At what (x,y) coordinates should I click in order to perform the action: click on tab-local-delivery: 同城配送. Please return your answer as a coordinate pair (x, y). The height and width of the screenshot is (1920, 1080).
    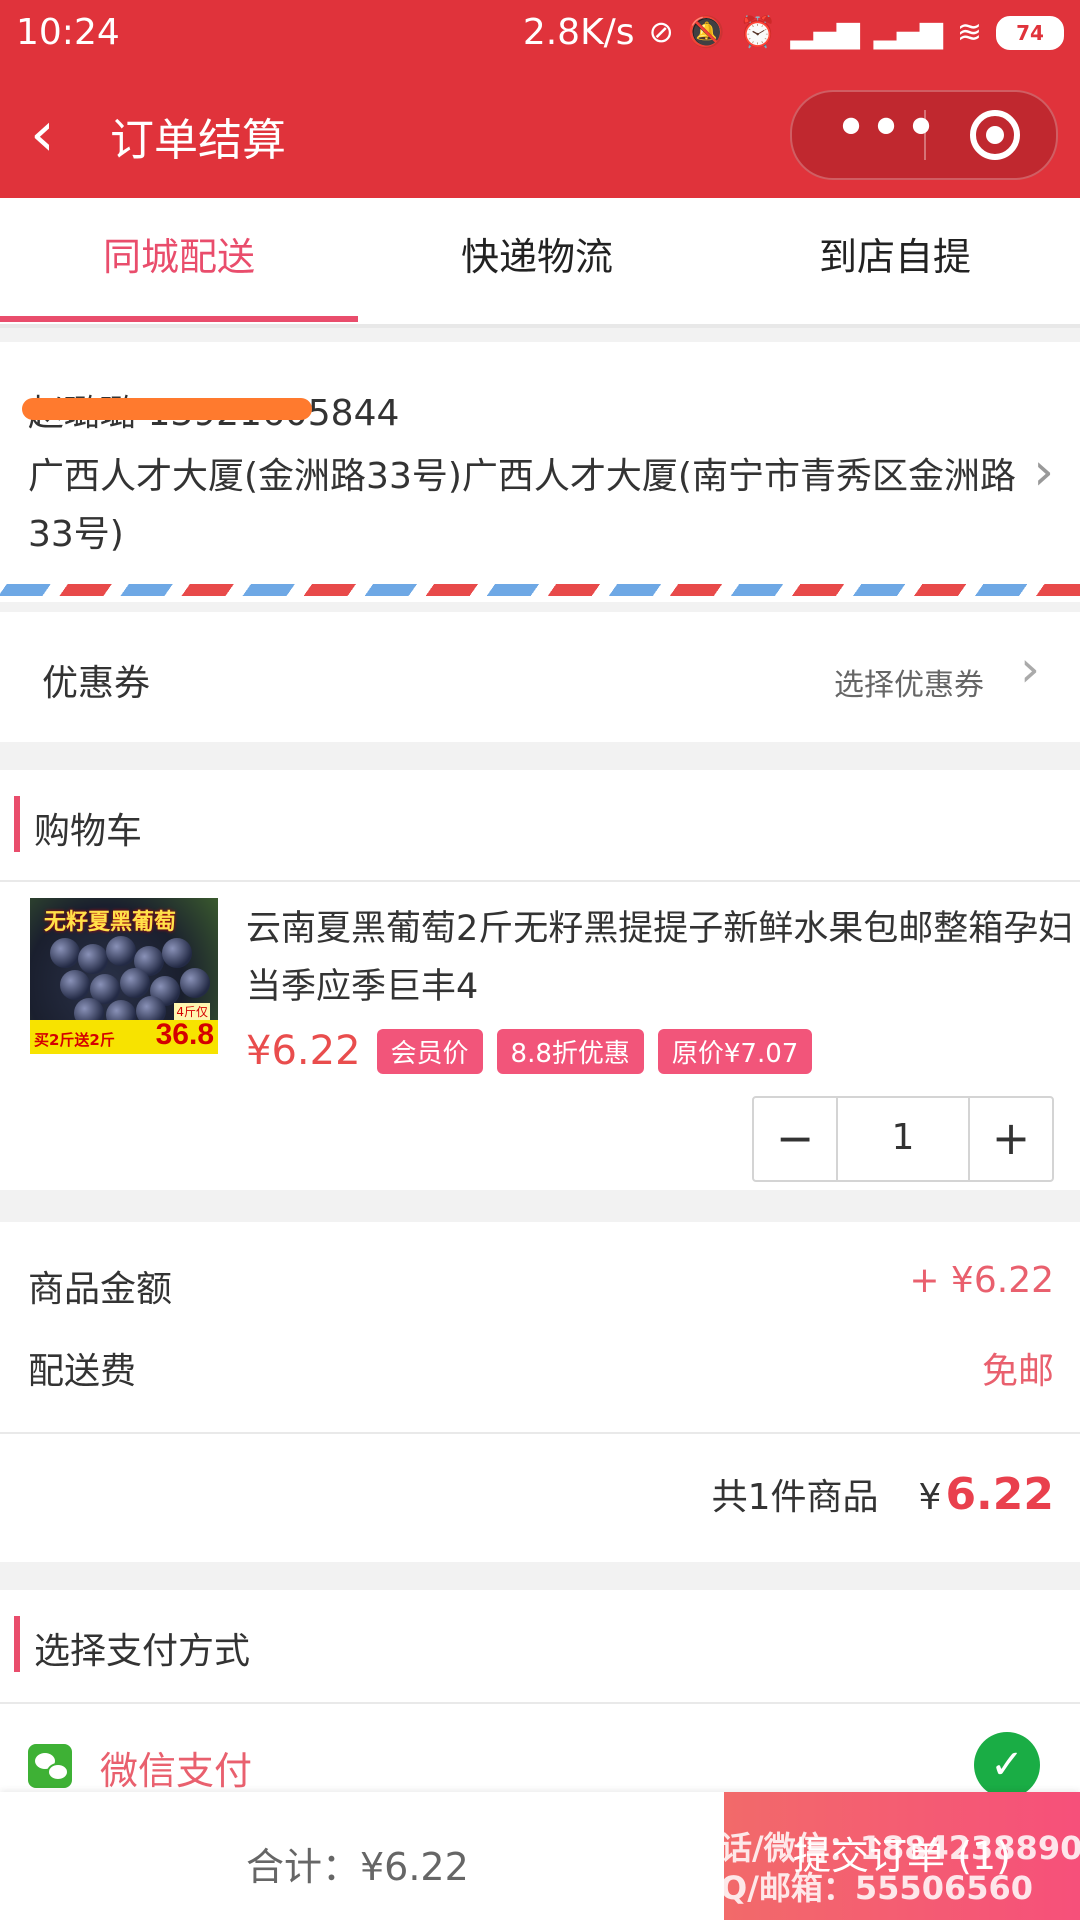
    Looking at the image, I should click on (179, 259).